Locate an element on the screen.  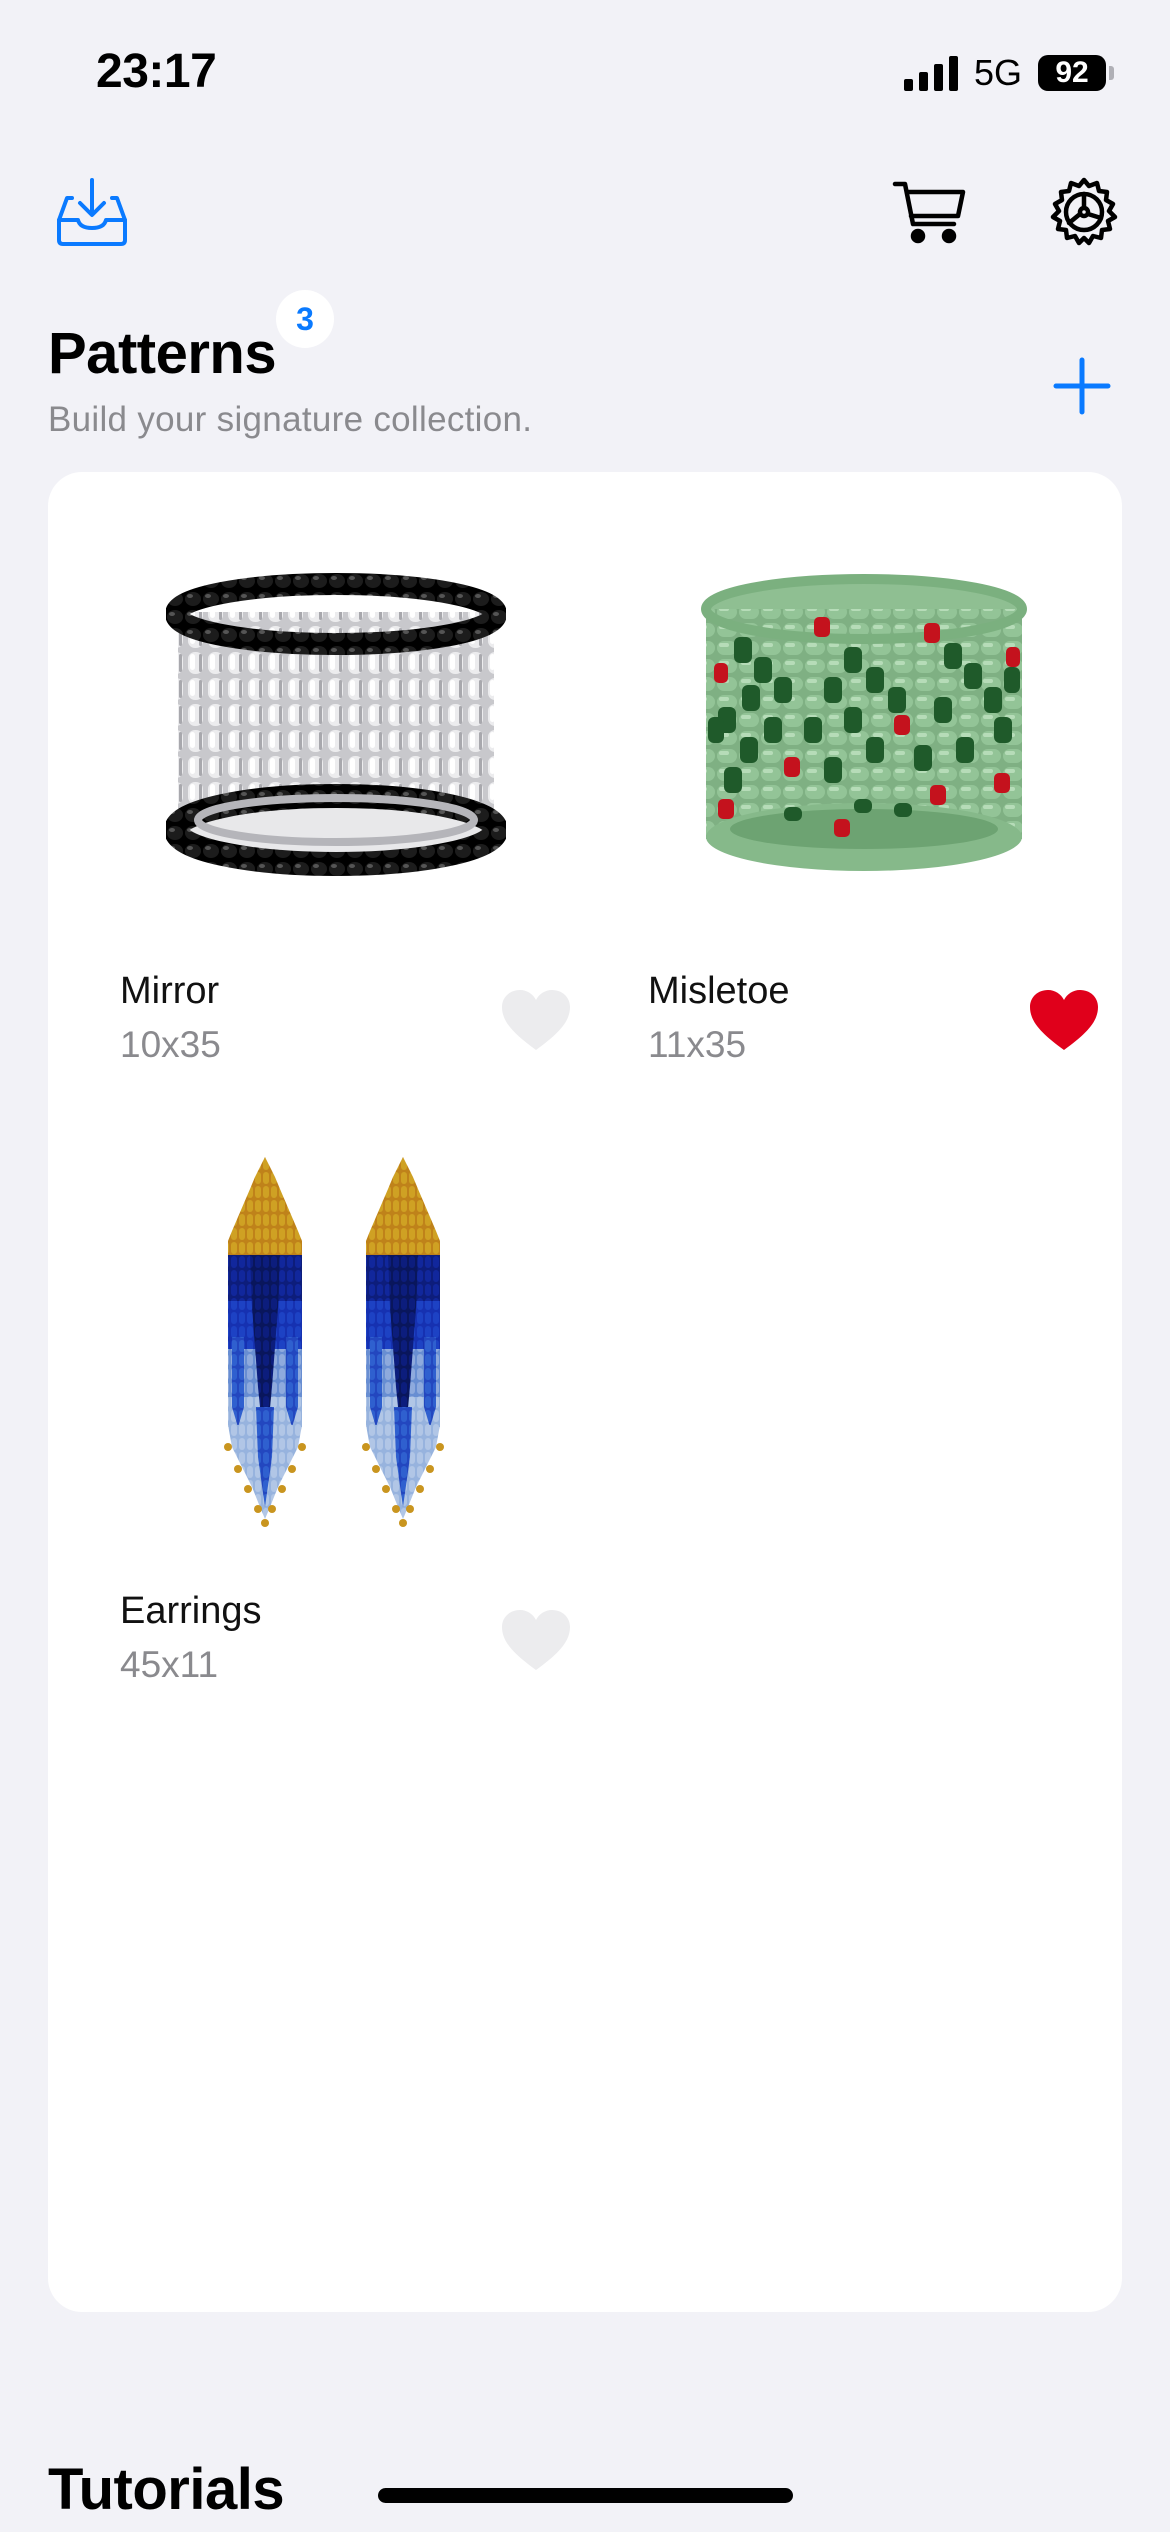
earrings-thumbnail is located at coordinates (336, 1347).